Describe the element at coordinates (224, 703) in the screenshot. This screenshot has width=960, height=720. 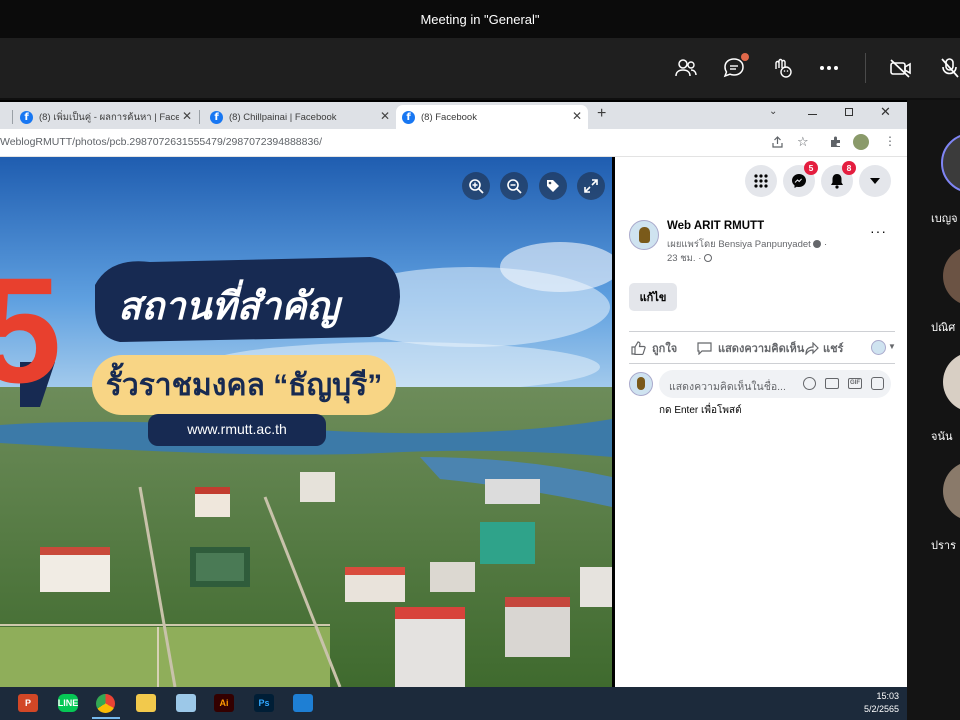
I see `illustrator-icon: Ai` at that location.